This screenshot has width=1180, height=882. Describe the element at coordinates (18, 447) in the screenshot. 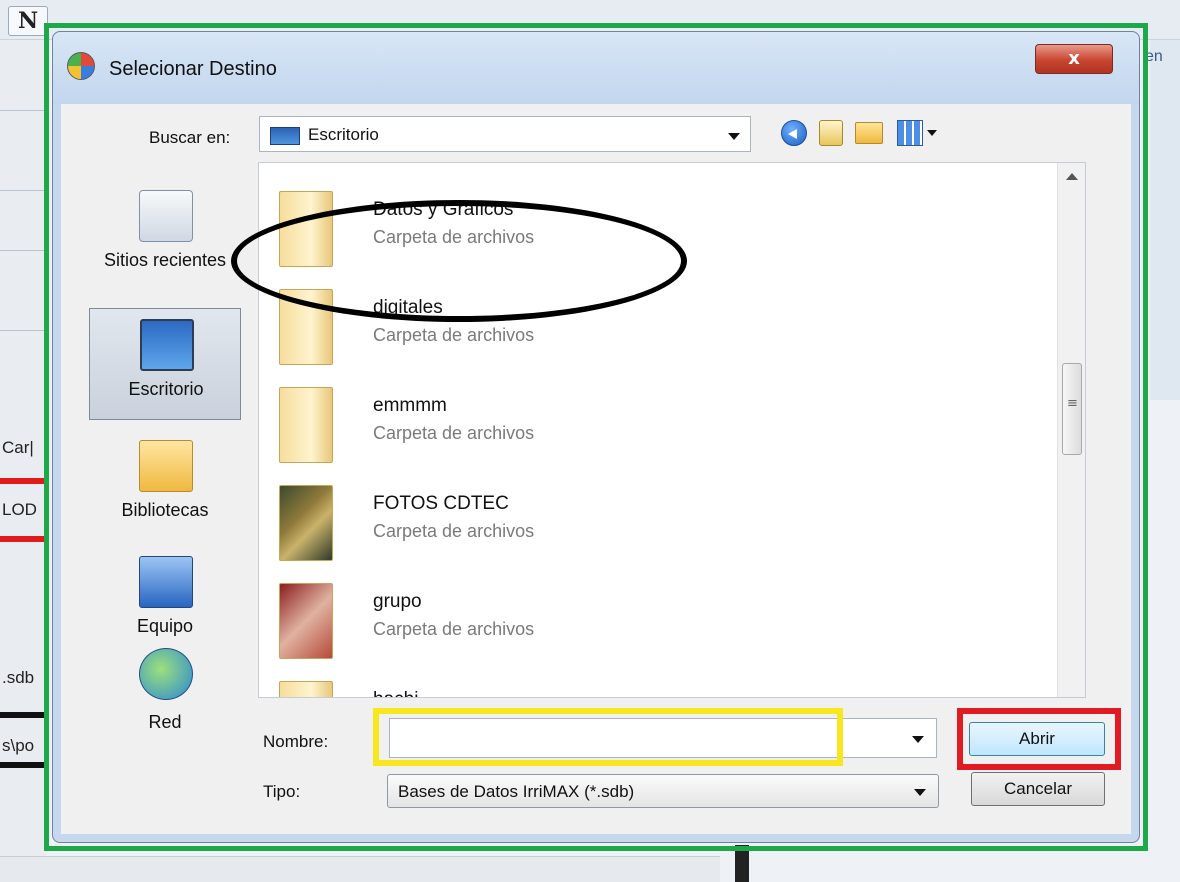

I see `background-text: Car|` at that location.